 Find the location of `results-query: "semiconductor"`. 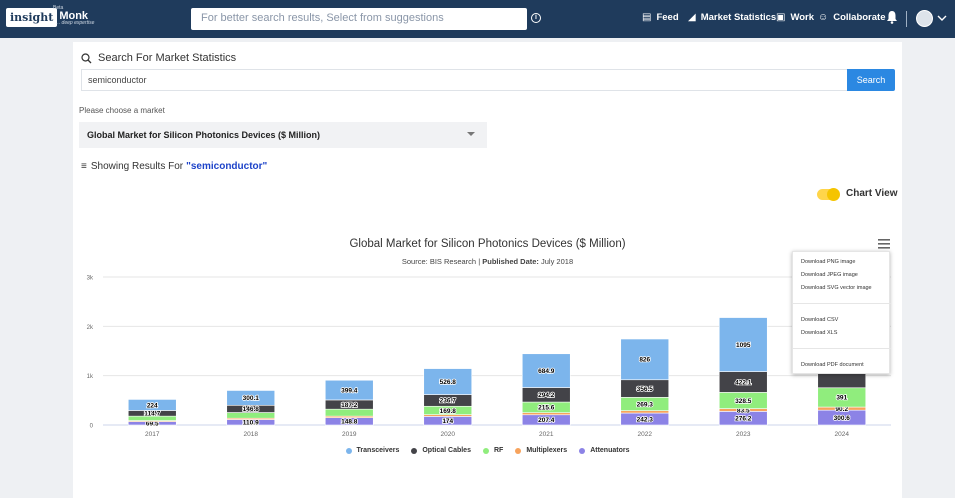

results-query: "semiconductor" is located at coordinates (227, 166).